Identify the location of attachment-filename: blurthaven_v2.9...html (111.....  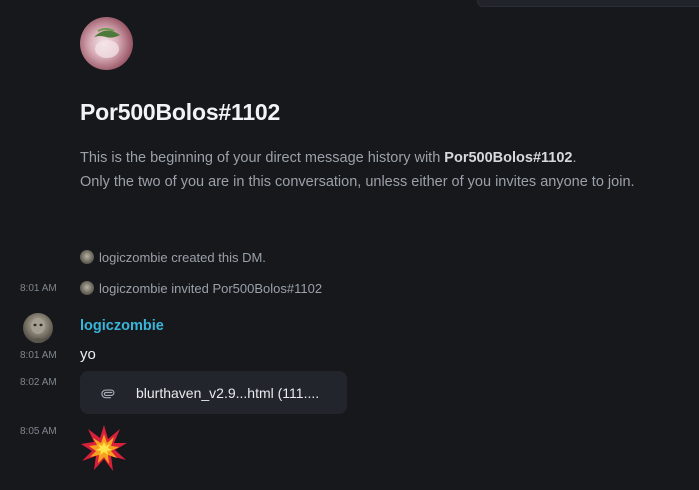
(227, 393).